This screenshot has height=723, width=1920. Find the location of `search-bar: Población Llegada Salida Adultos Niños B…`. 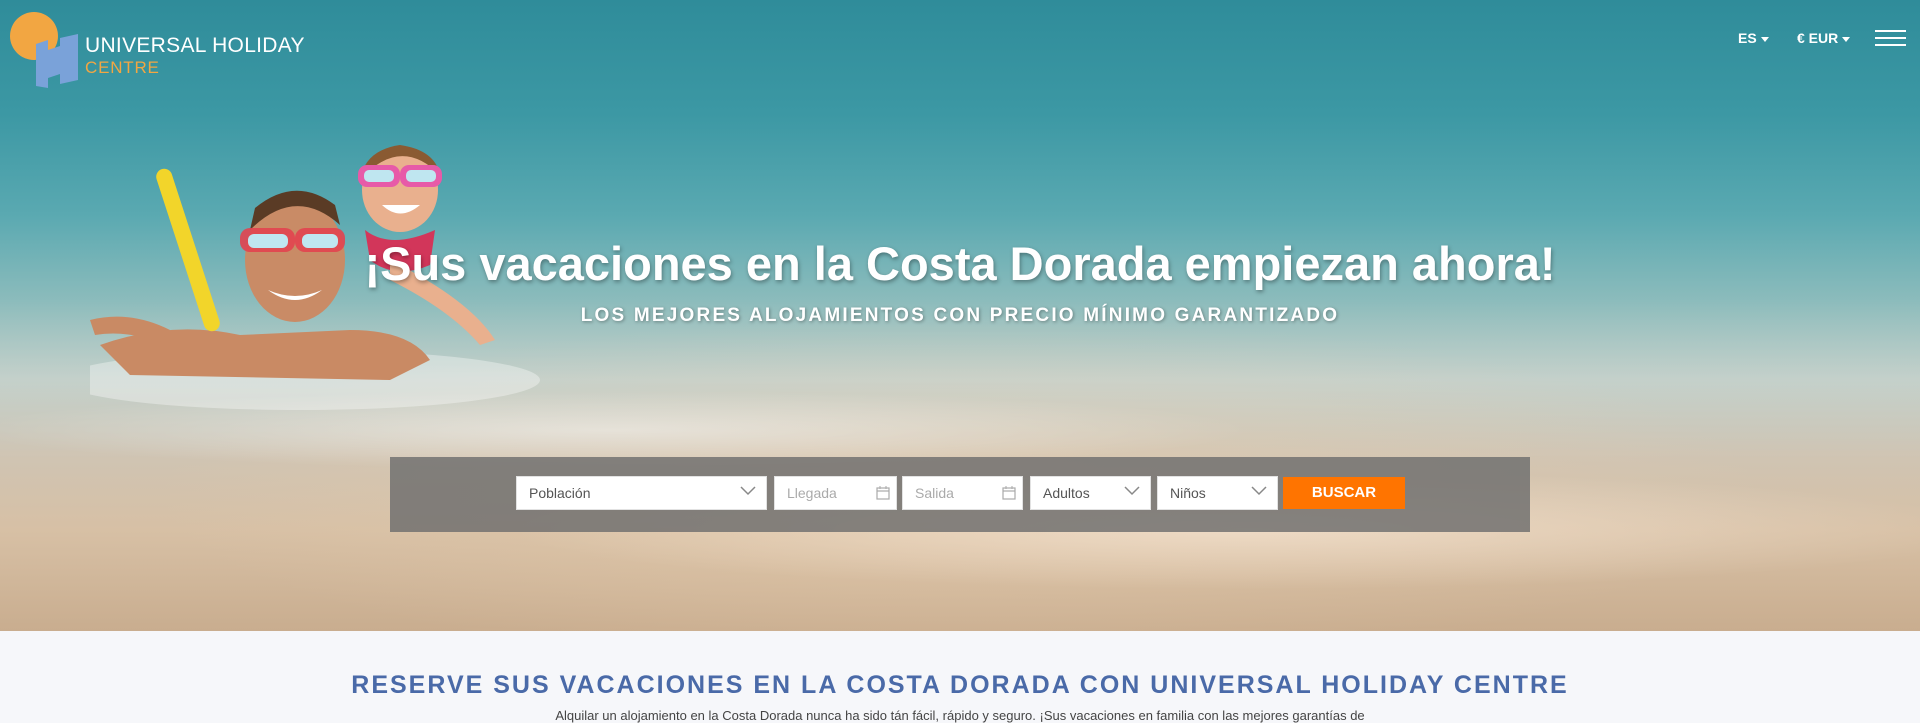

search-bar: Población Llegada Salida Adultos Niños B… is located at coordinates (960, 494).